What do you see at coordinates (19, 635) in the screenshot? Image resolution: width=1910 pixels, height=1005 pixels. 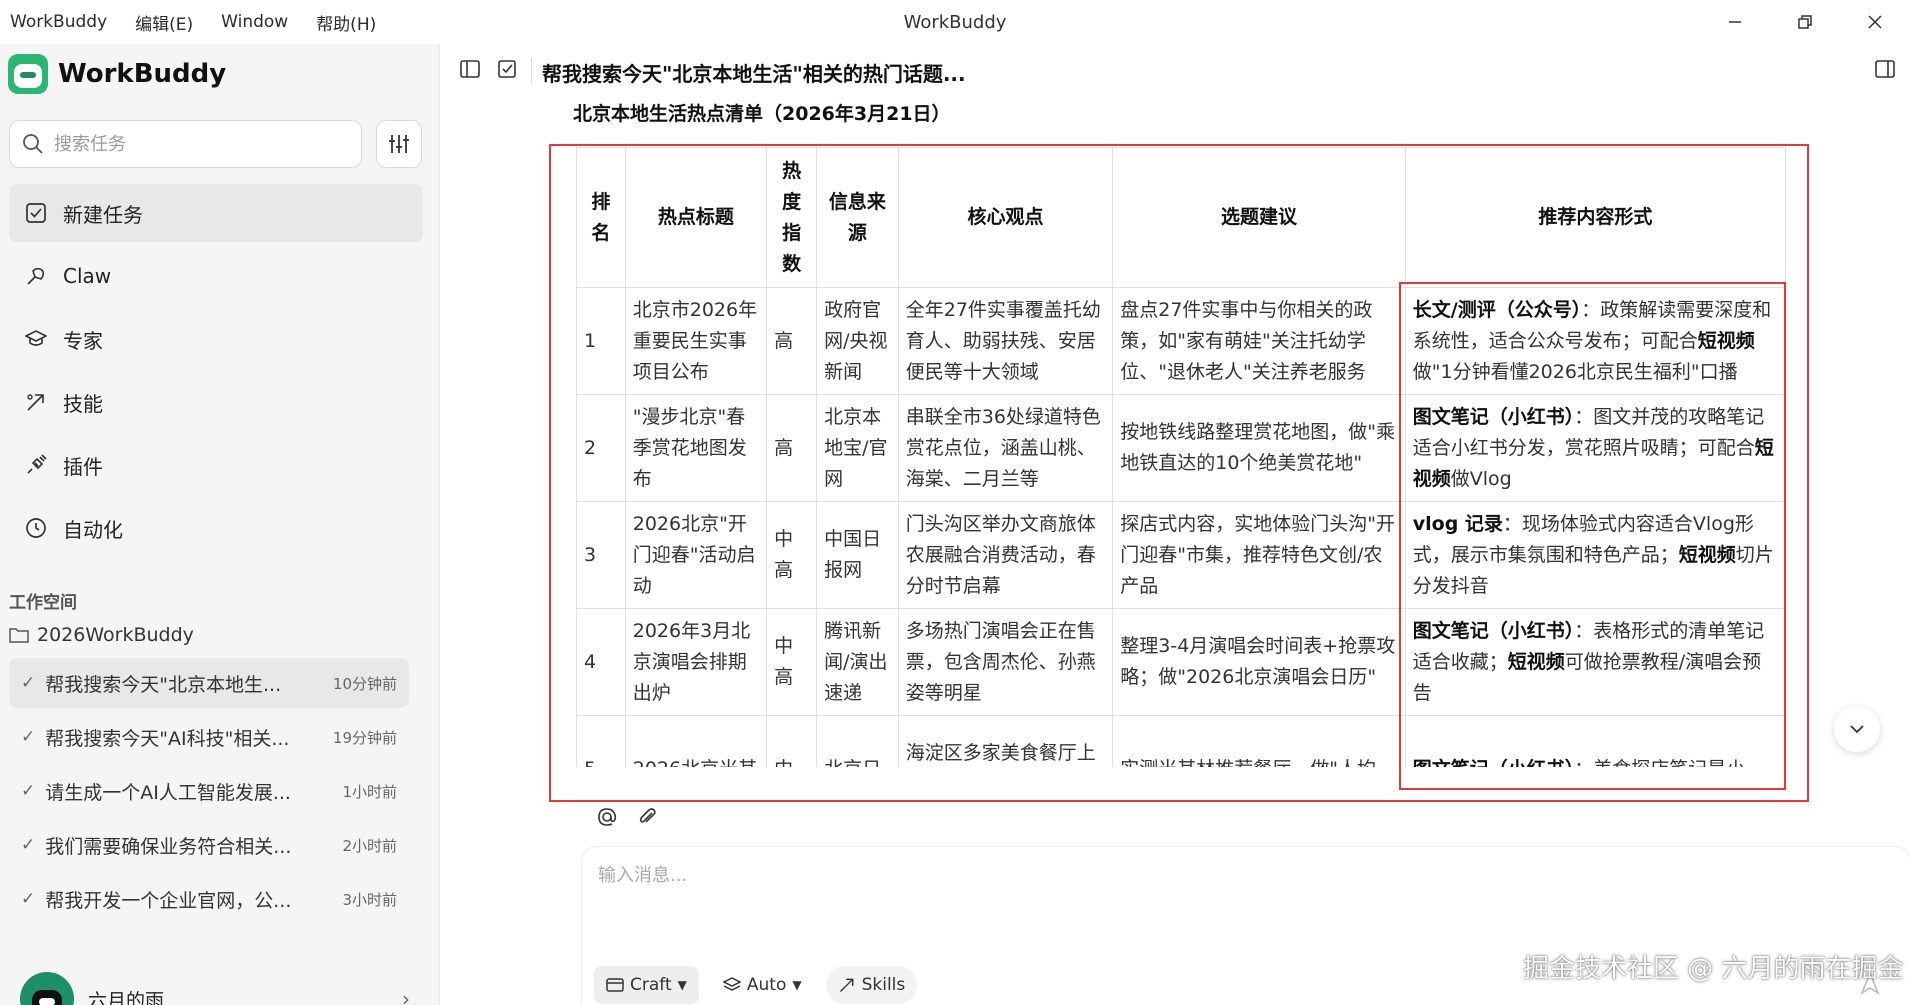 I see `folder-icon` at bounding box center [19, 635].